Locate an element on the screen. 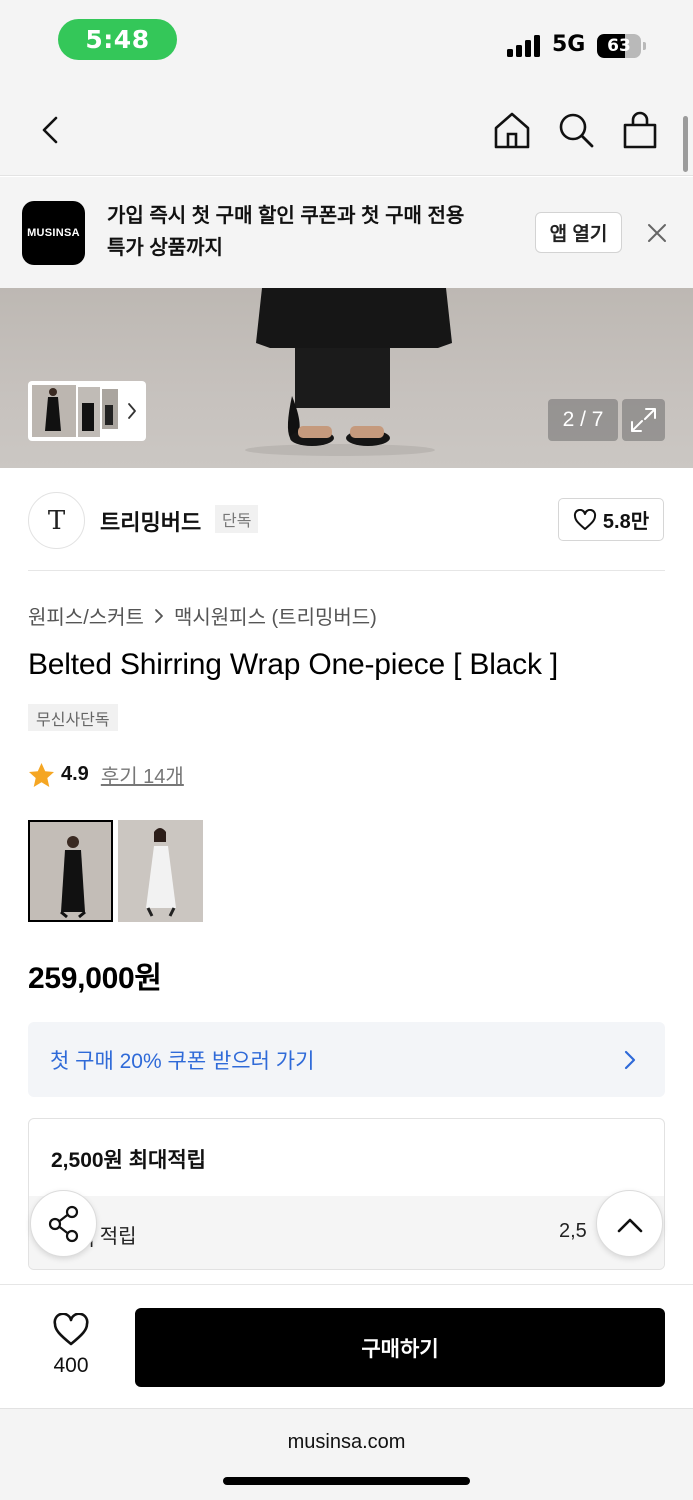 This screenshot has width=693, height=1500. breadcrumb-category: 원피스/스커트 is located at coordinates (86, 615).